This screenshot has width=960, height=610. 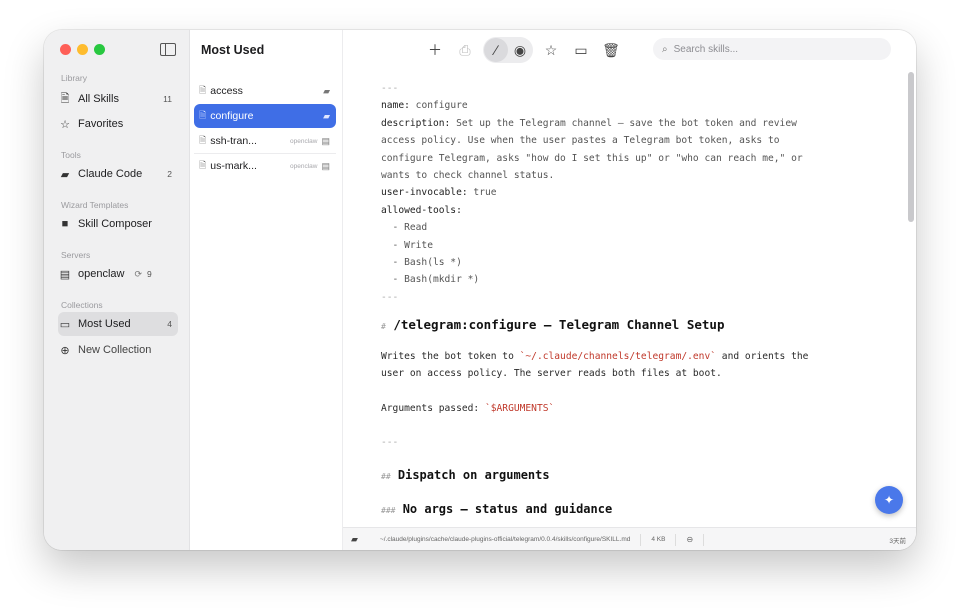 What do you see at coordinates (421, 210) in the screenshot?
I see `frontmatter-tools-key: allowed-tools:` at bounding box center [421, 210].